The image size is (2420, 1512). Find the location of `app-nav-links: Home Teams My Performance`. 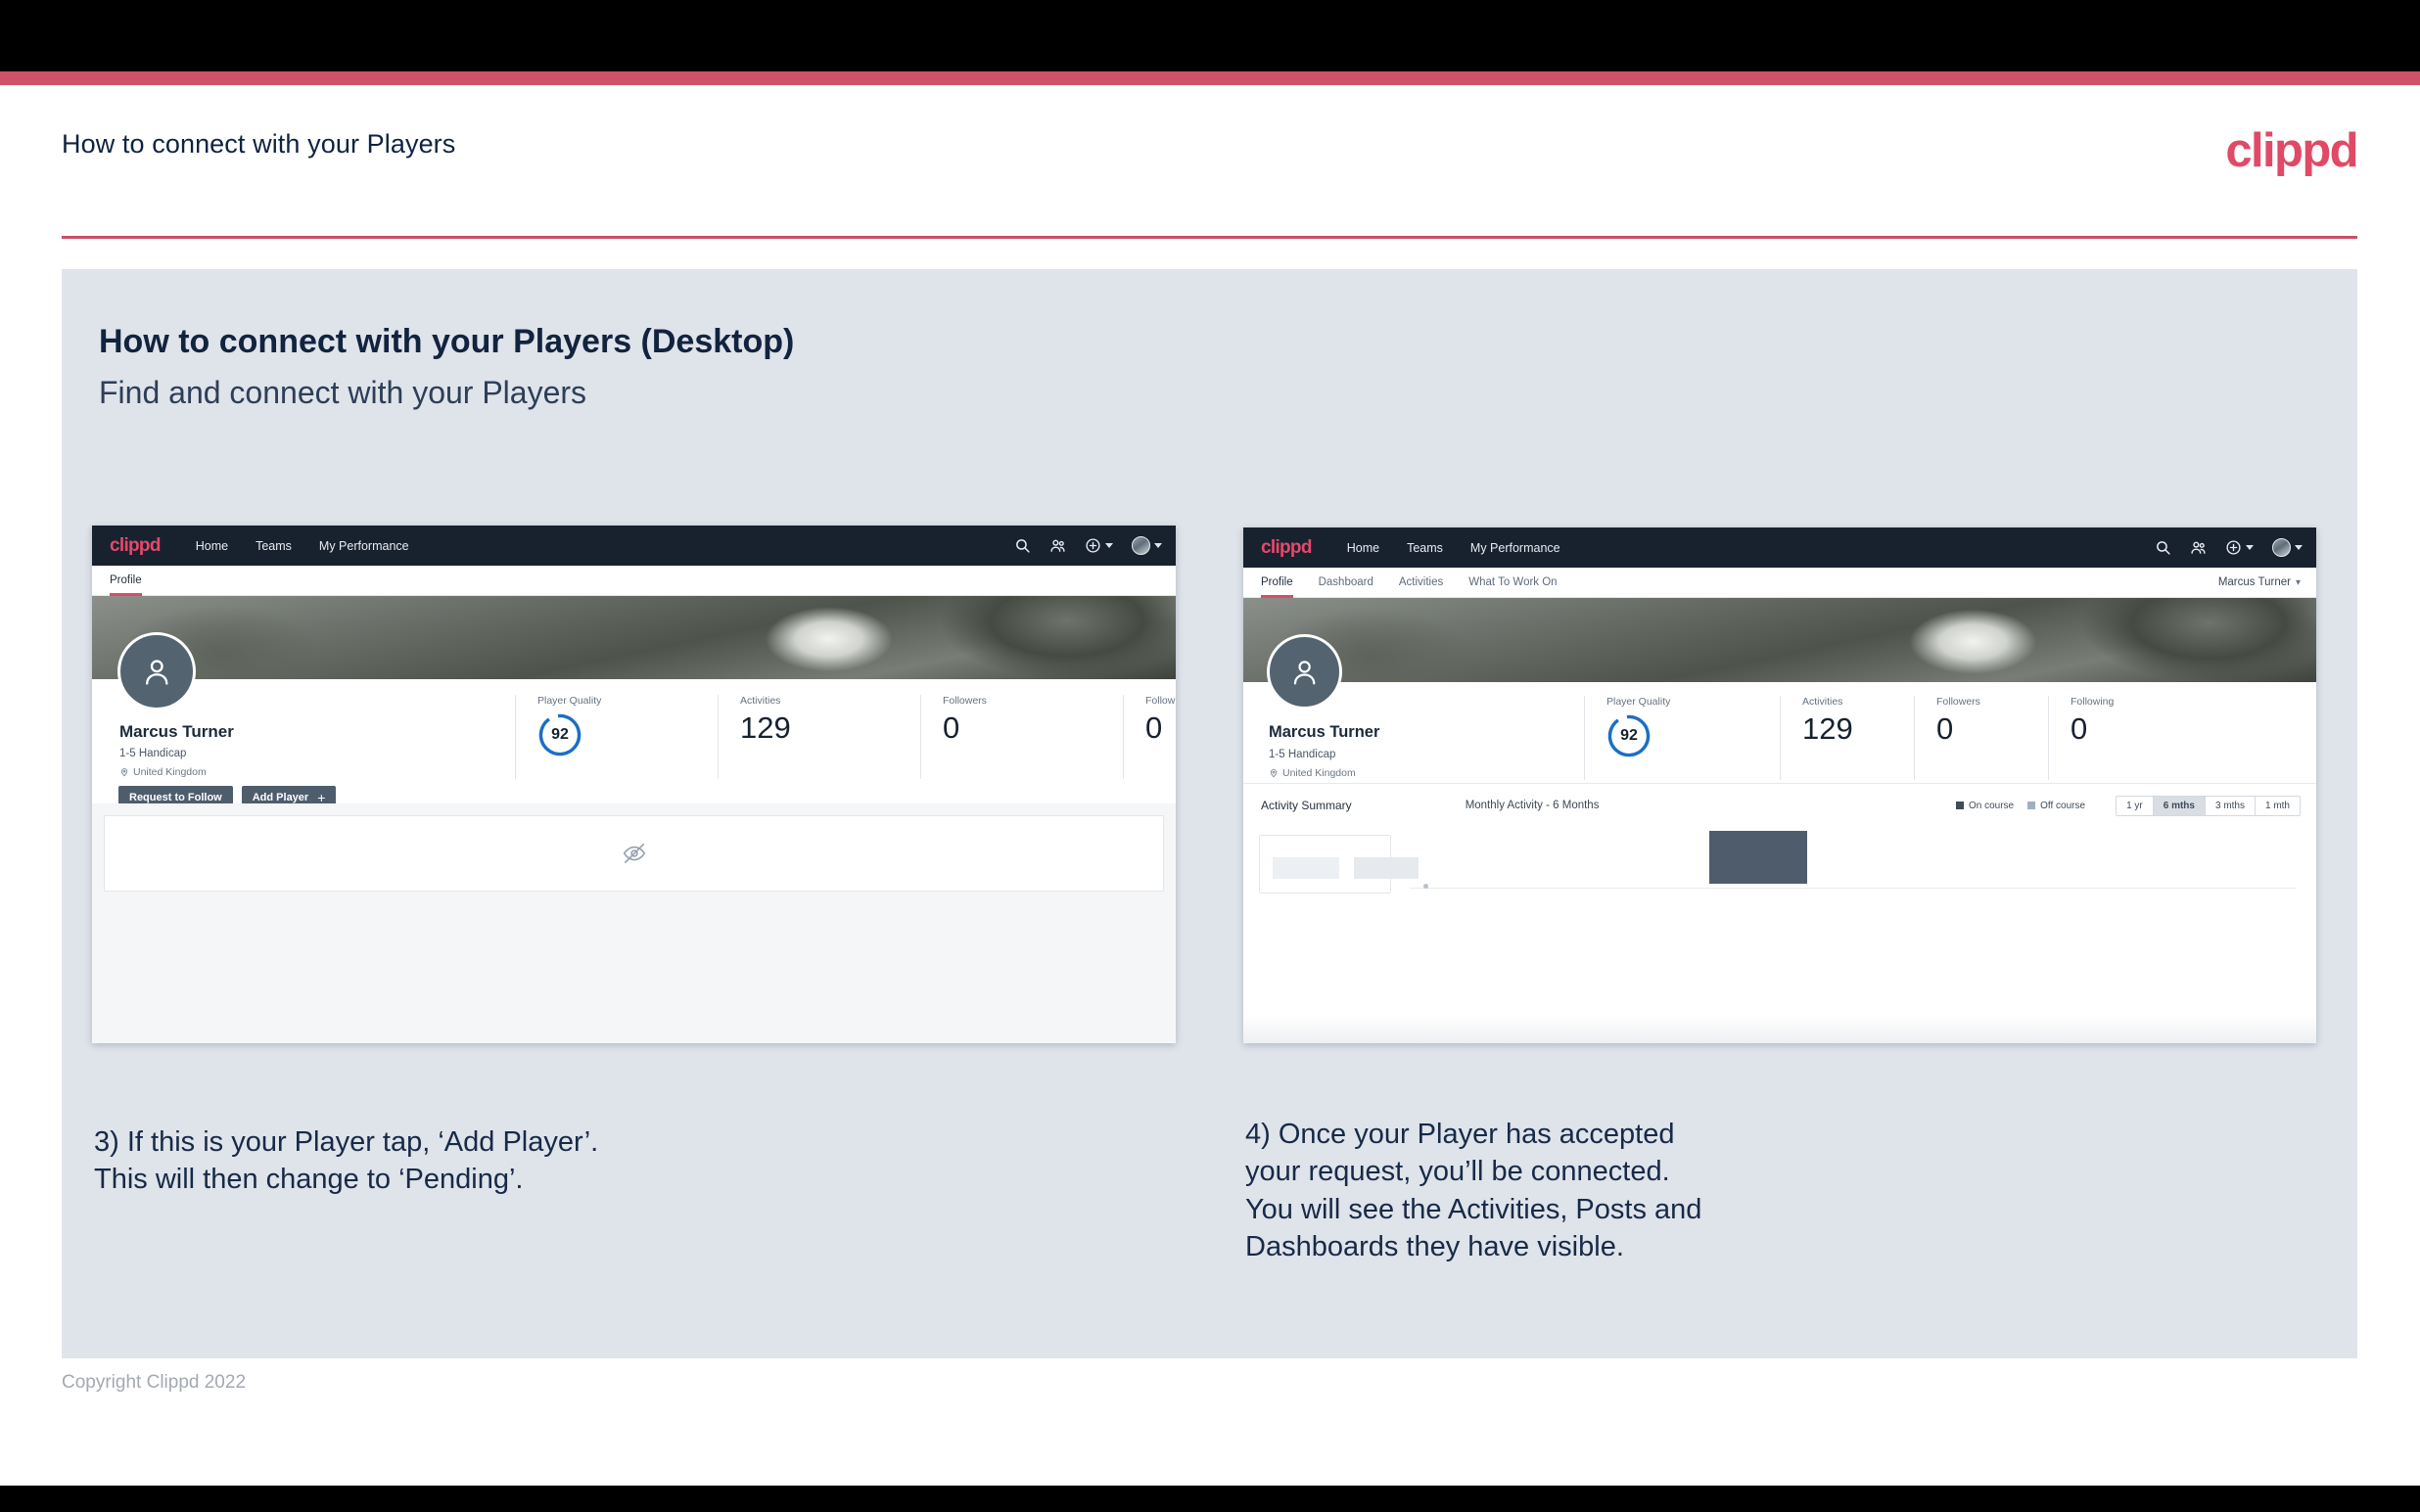

app-nav-links: Home Teams My Performance is located at coordinates (302, 546).